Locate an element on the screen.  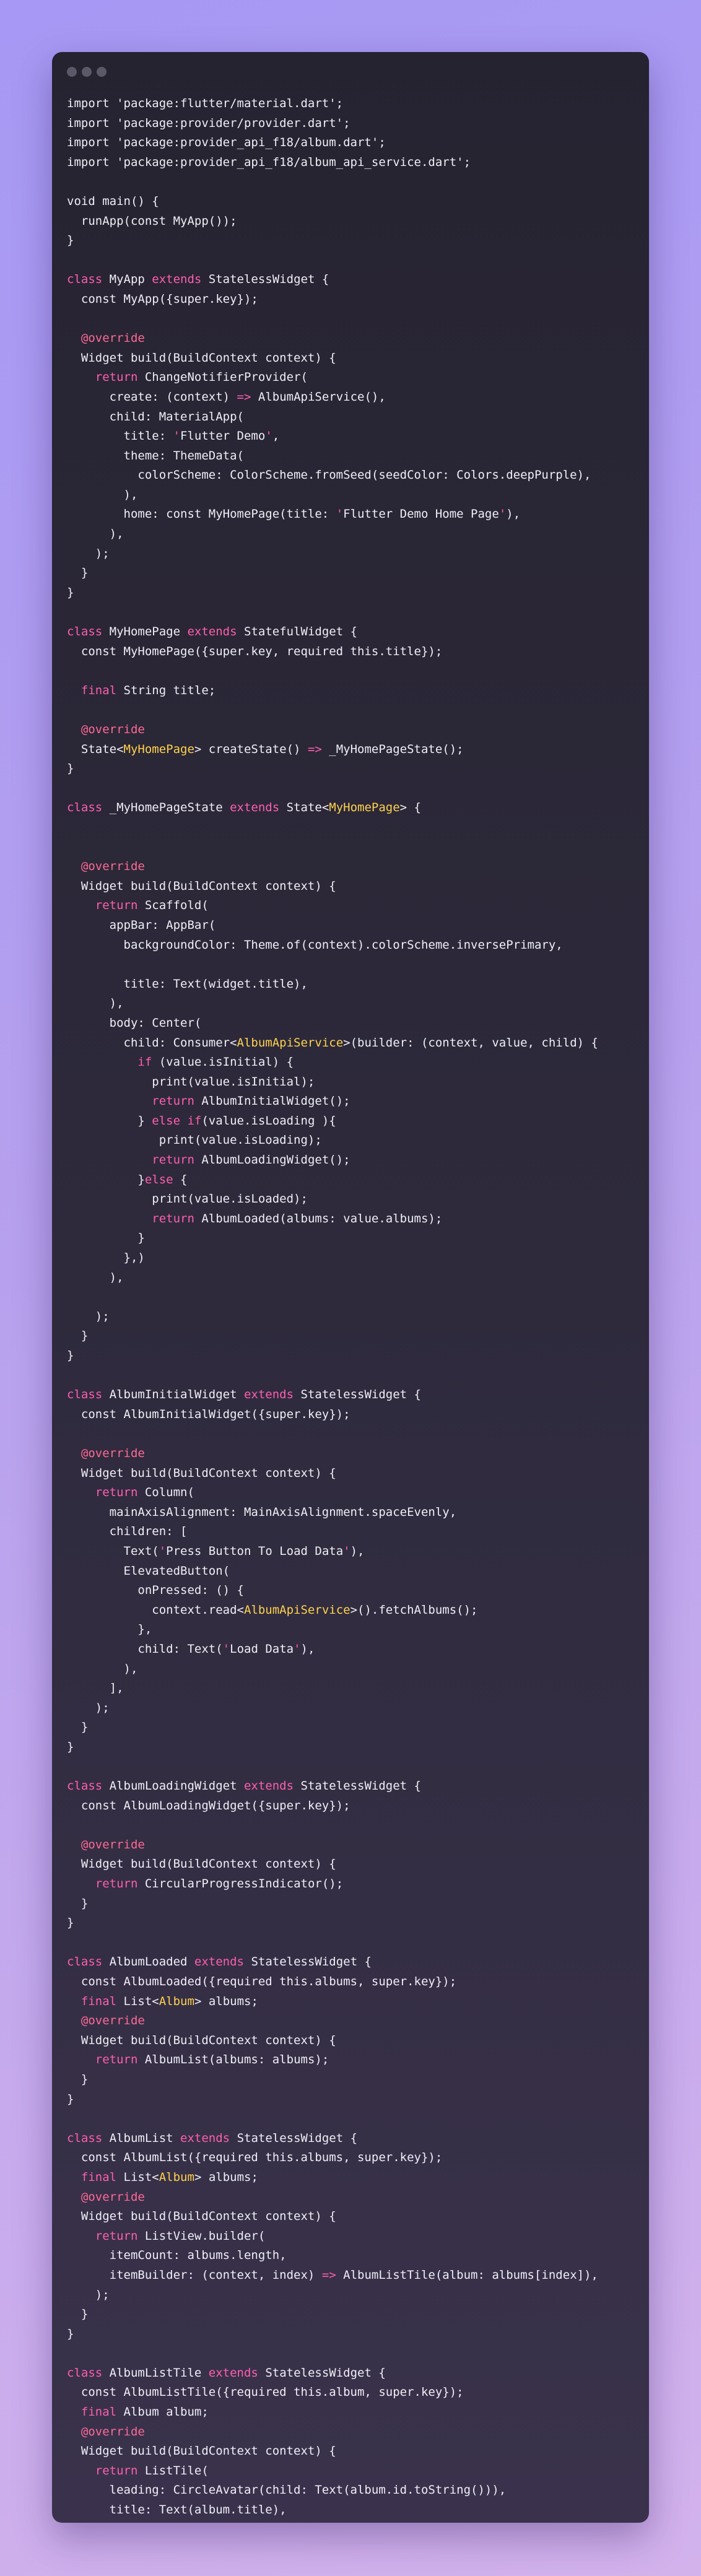
code-line: theme: ThemeData( is located at coordinates (355, 456).